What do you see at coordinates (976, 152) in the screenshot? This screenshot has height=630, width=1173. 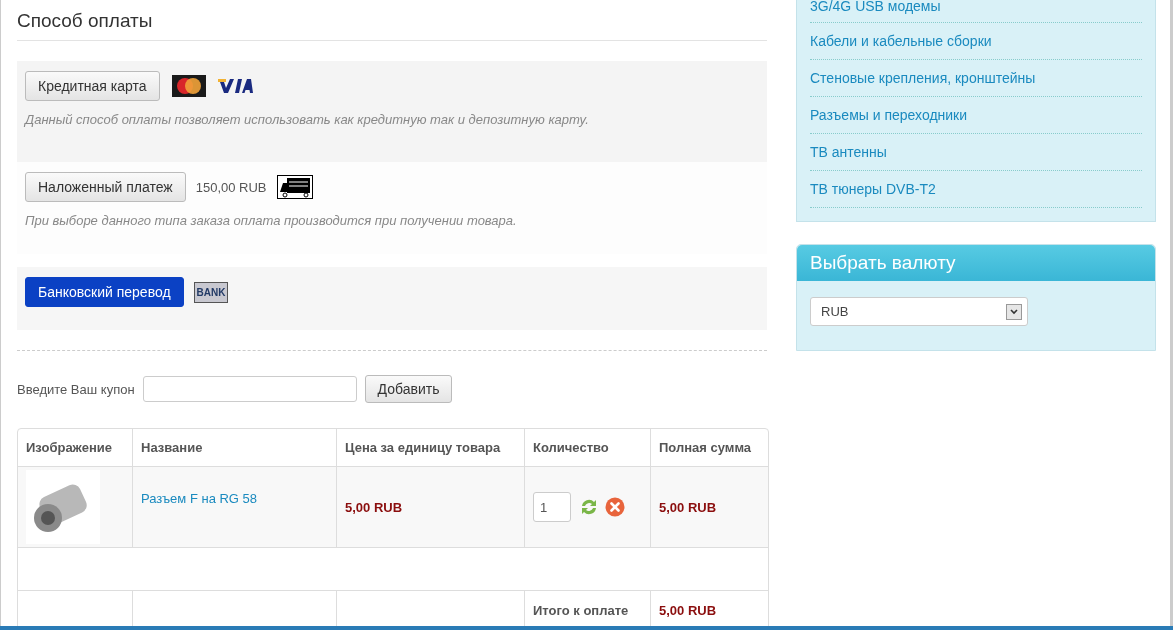 I see `category-link: ТВ антенны` at bounding box center [976, 152].